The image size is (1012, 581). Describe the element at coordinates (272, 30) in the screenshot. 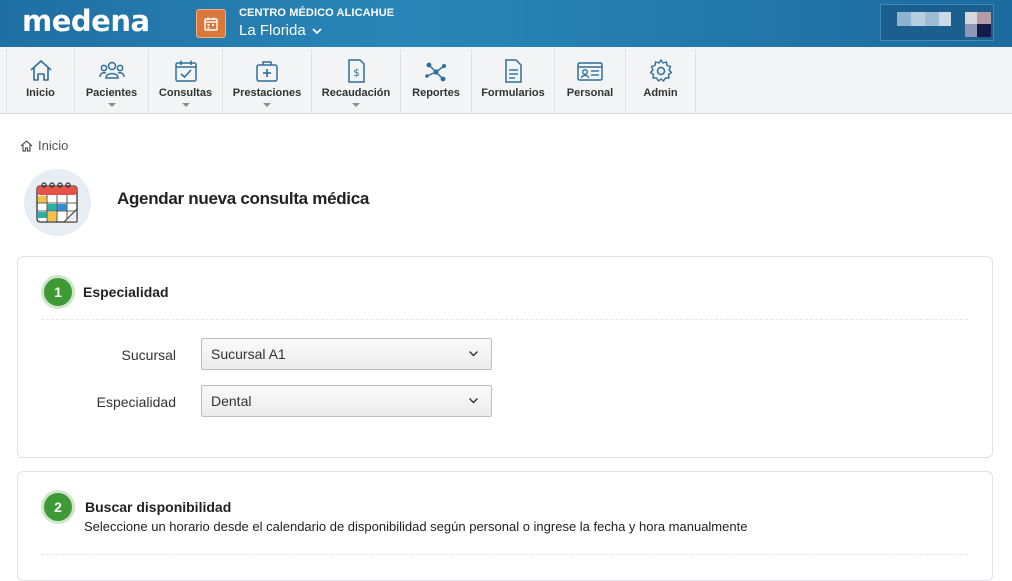

I see `branch-label: La Florida` at that location.